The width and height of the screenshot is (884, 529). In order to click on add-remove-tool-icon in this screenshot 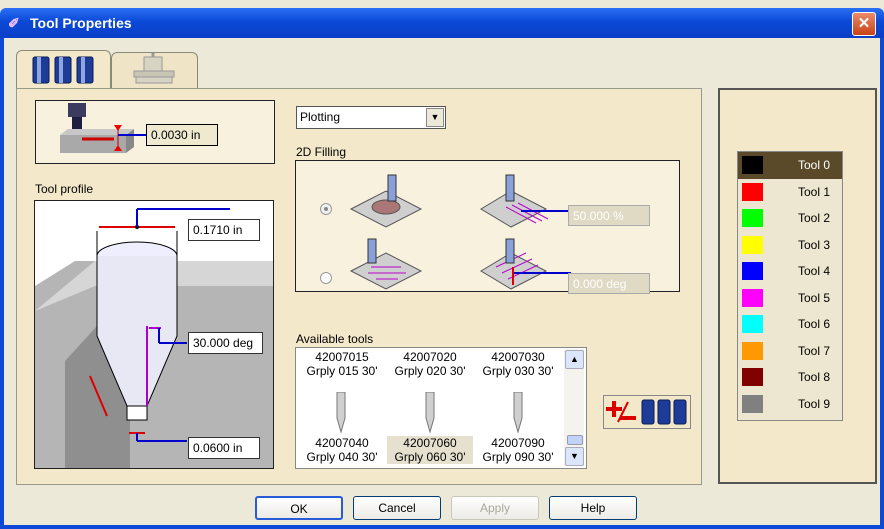, I will do `click(646, 412)`.